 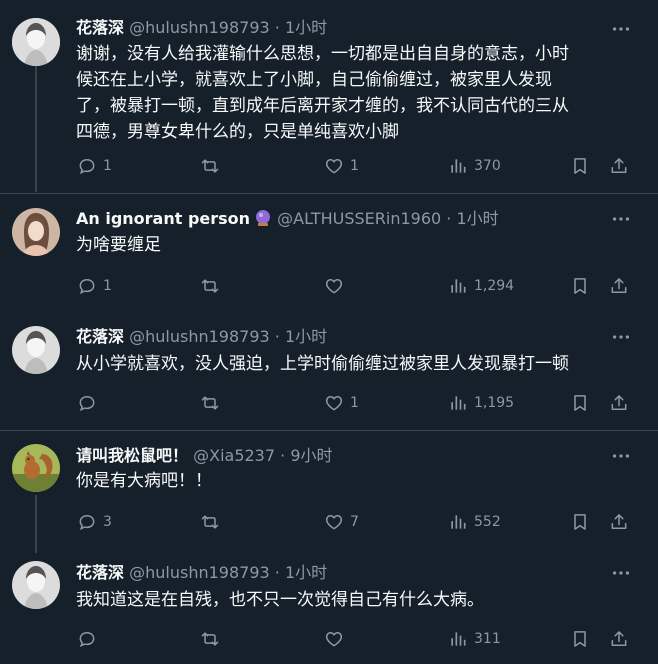 What do you see at coordinates (487, 522) in the screenshot?
I see `view-count: 552` at bounding box center [487, 522].